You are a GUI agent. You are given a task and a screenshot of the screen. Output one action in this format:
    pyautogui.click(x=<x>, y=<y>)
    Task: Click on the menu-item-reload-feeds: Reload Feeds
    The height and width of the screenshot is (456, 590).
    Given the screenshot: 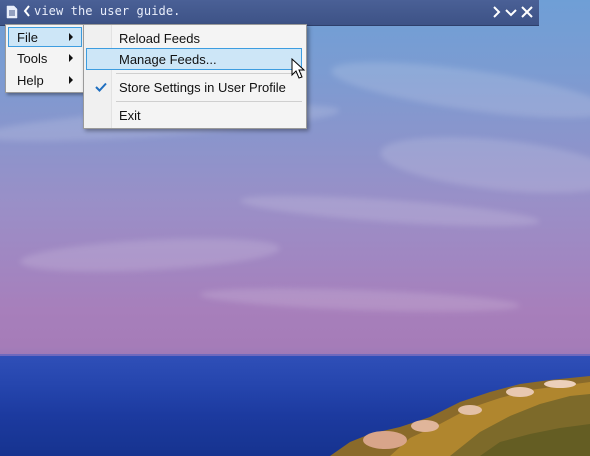 What is the action you would take?
    pyautogui.click(x=194, y=38)
    